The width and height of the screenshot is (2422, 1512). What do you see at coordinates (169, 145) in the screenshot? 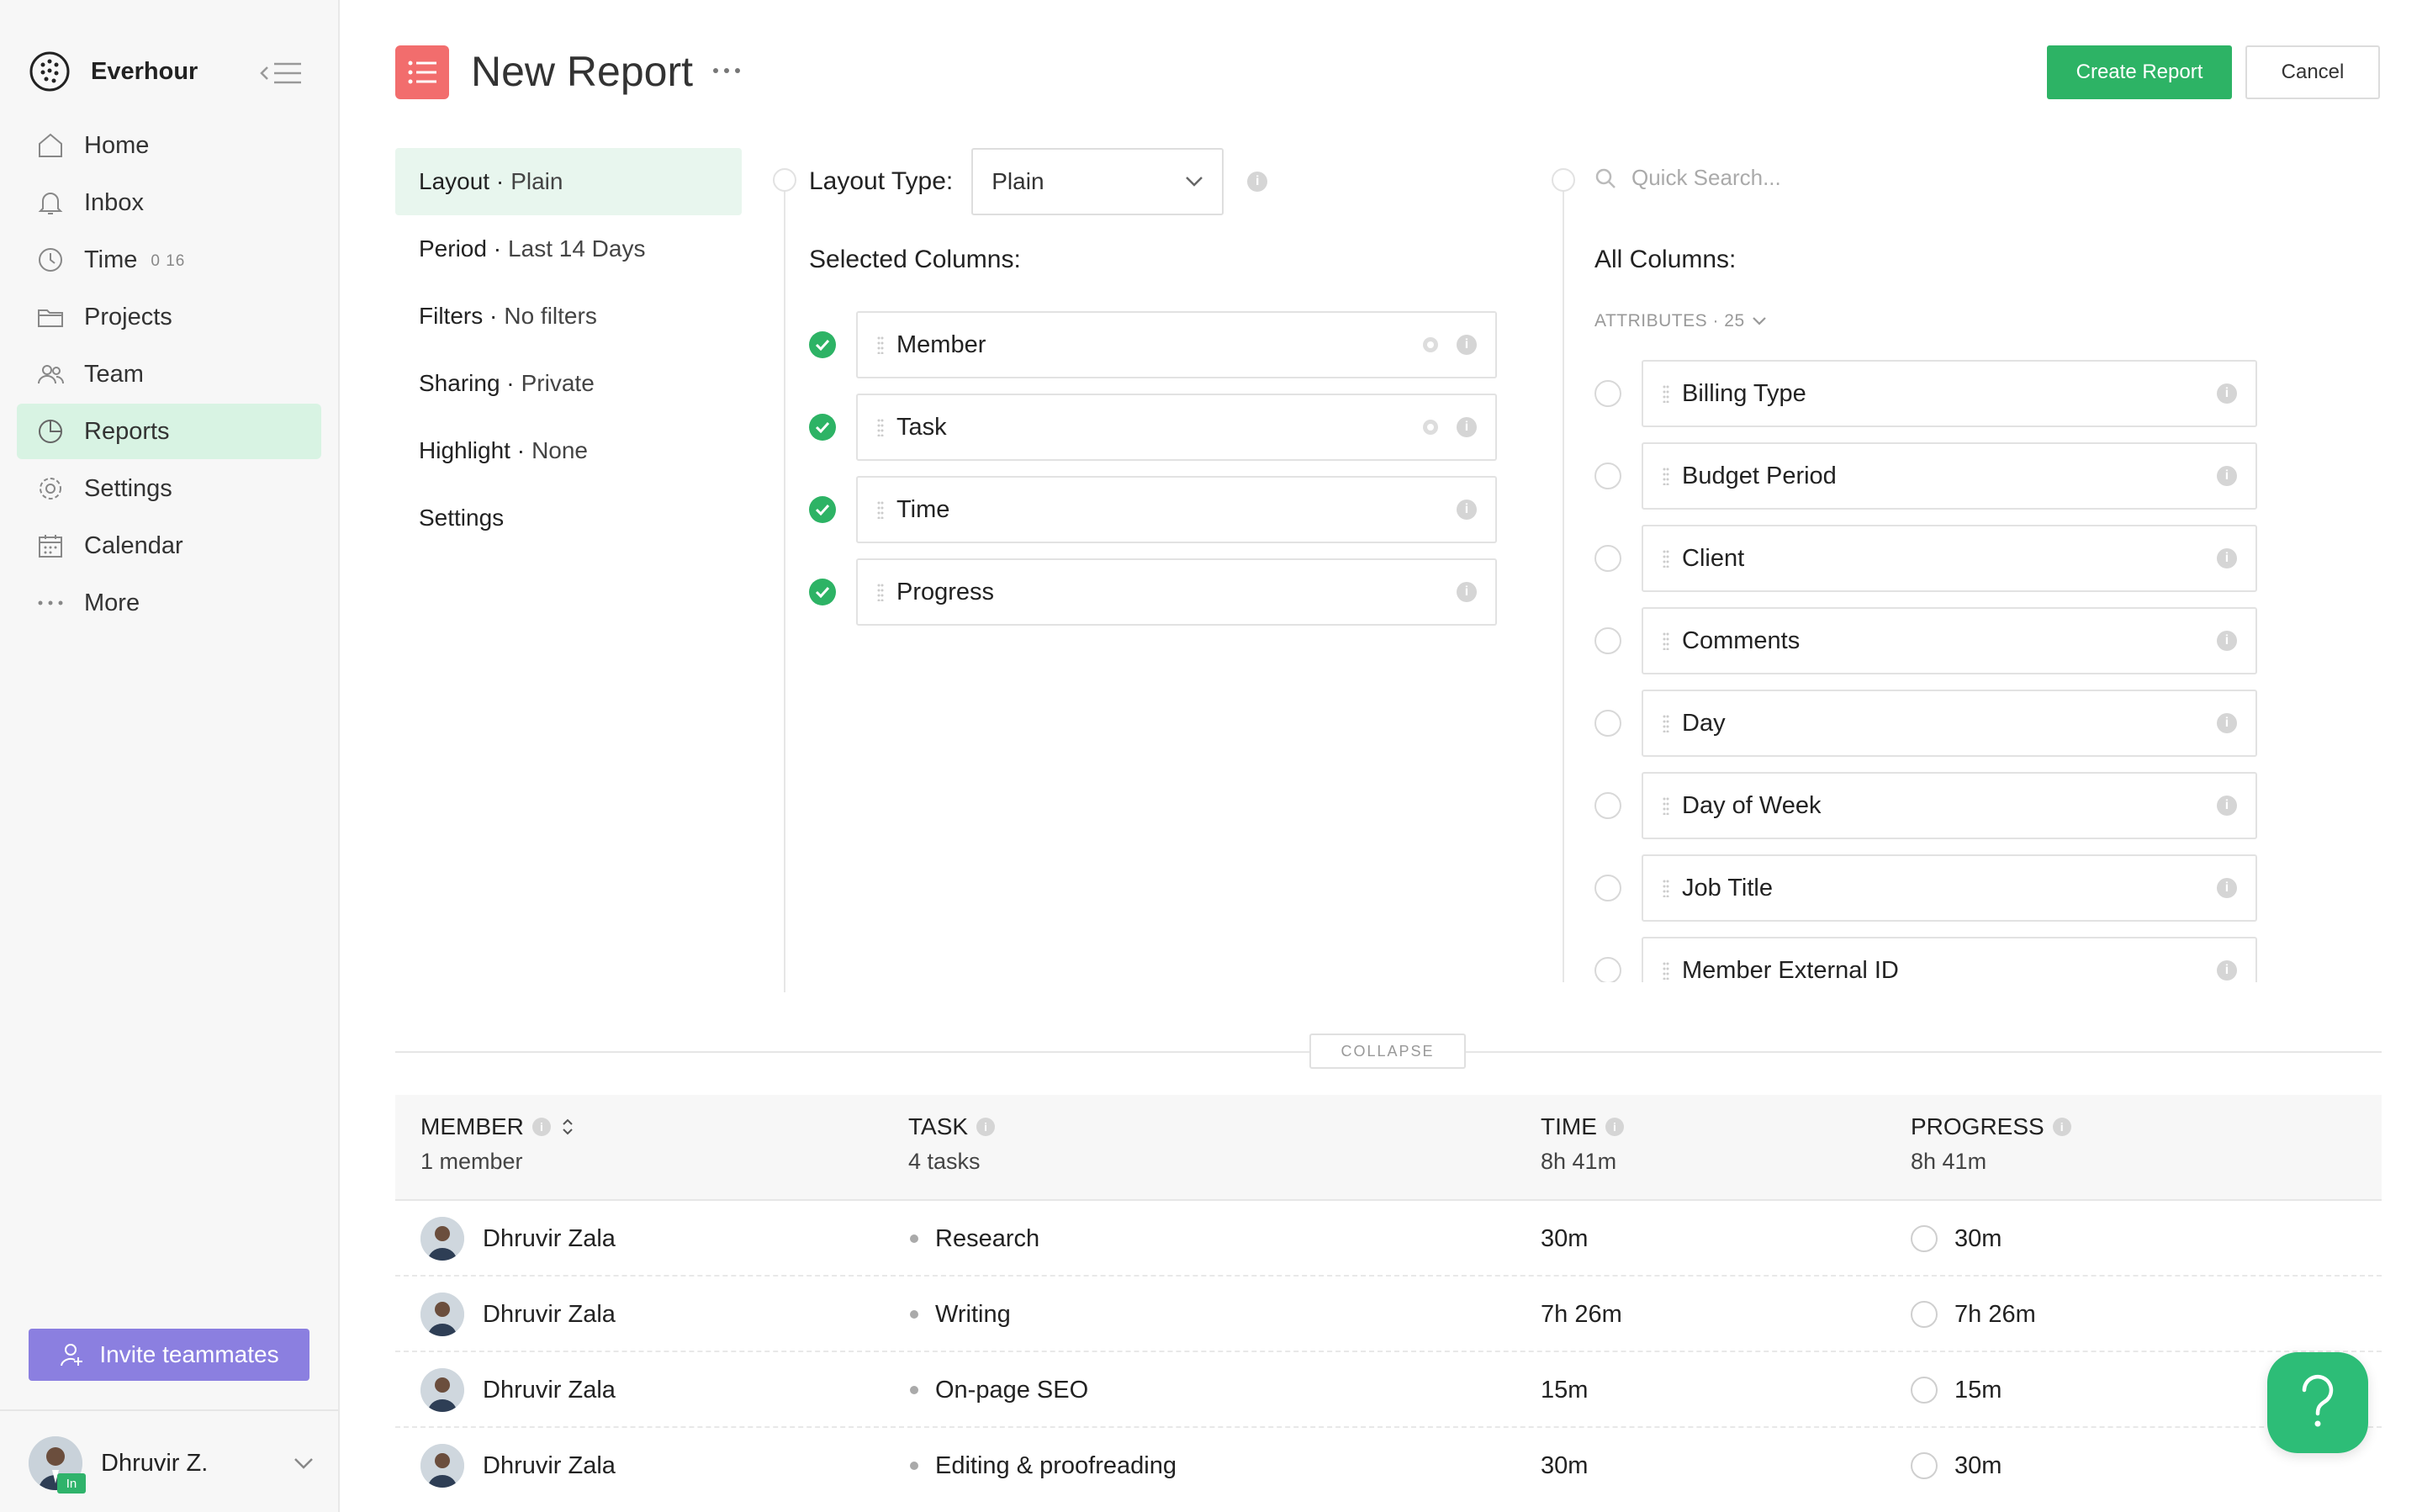
I see `sidebar-item-home: Home` at bounding box center [169, 145].